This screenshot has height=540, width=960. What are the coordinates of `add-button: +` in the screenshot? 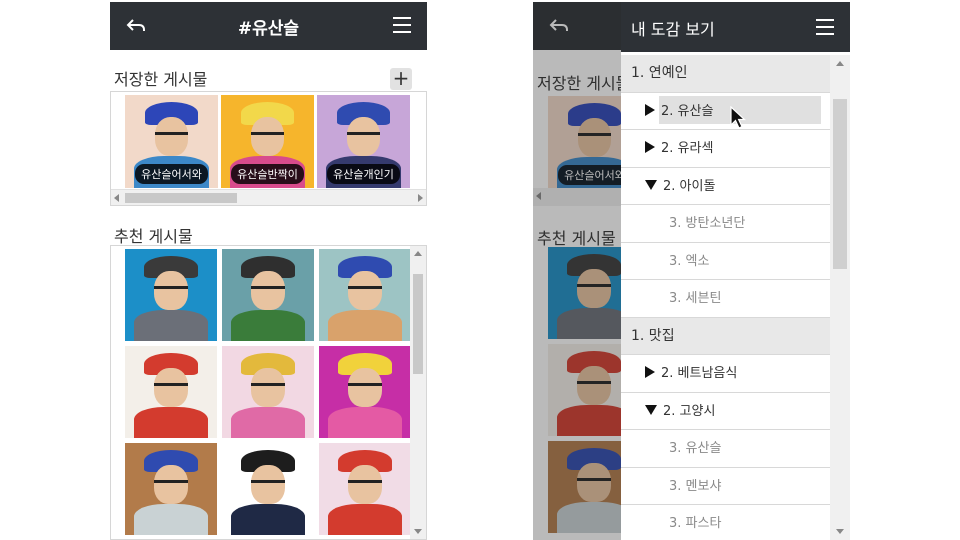 It's located at (401, 79).